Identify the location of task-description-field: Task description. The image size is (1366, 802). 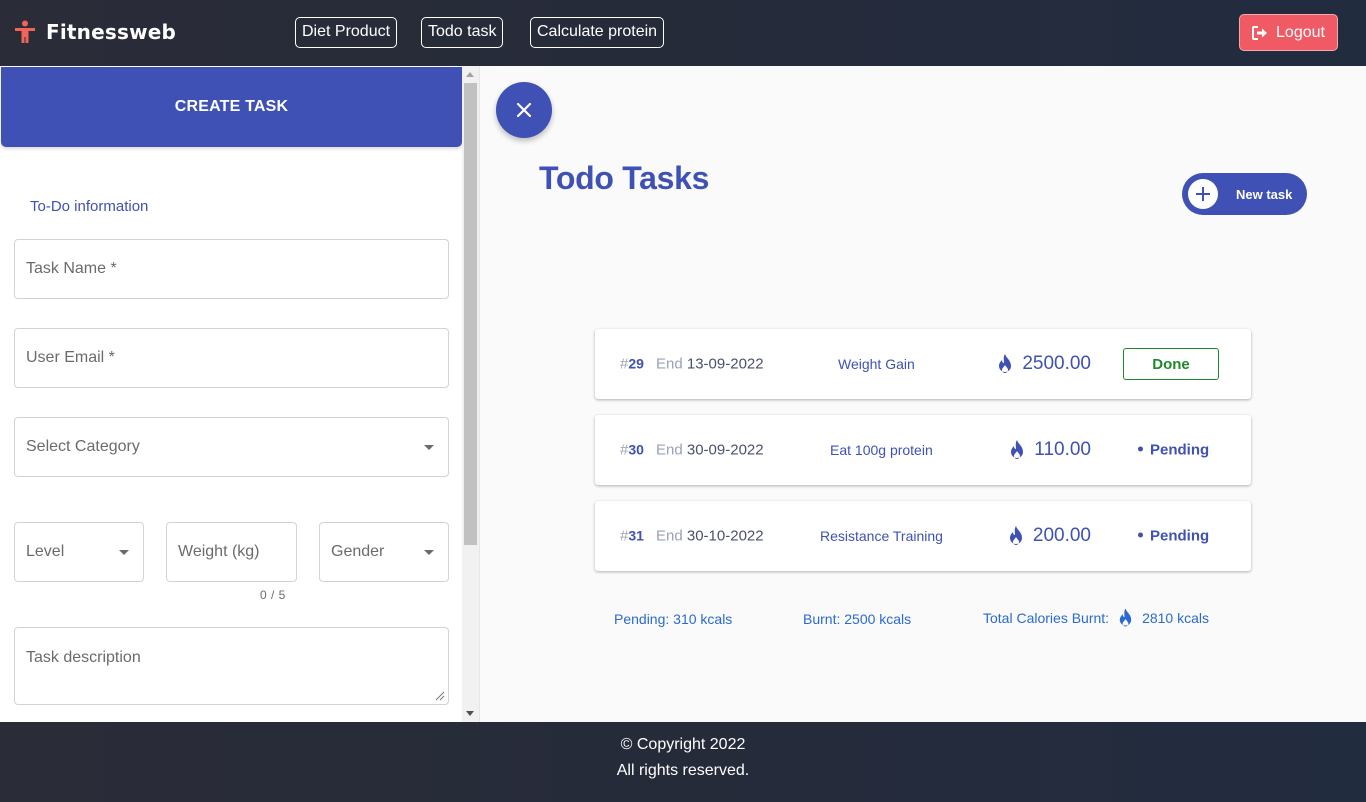
(231, 666).